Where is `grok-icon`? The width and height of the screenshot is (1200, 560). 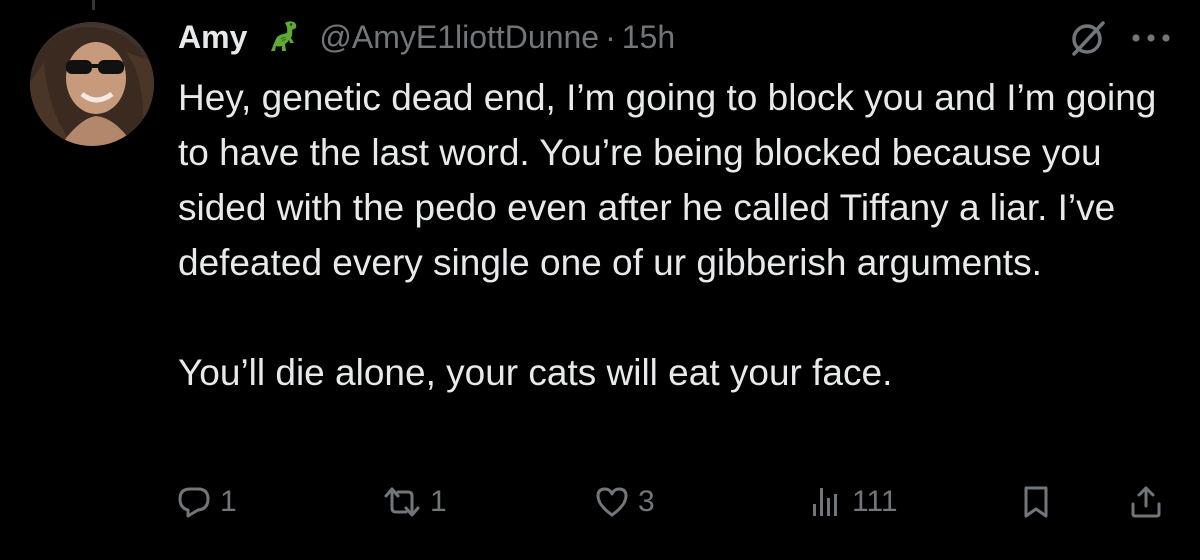 grok-icon is located at coordinates (1088, 38).